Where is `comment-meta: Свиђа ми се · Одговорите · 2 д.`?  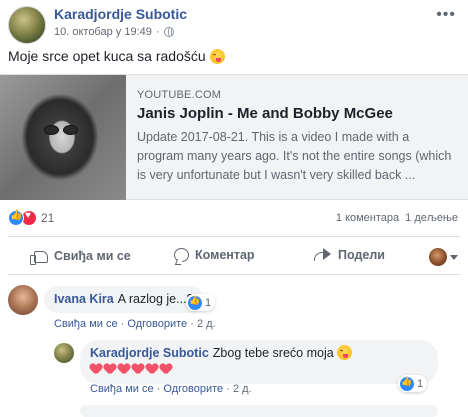
comment-meta: Свиђа ми се · Одговорите · 2 д. is located at coordinates (135, 324).